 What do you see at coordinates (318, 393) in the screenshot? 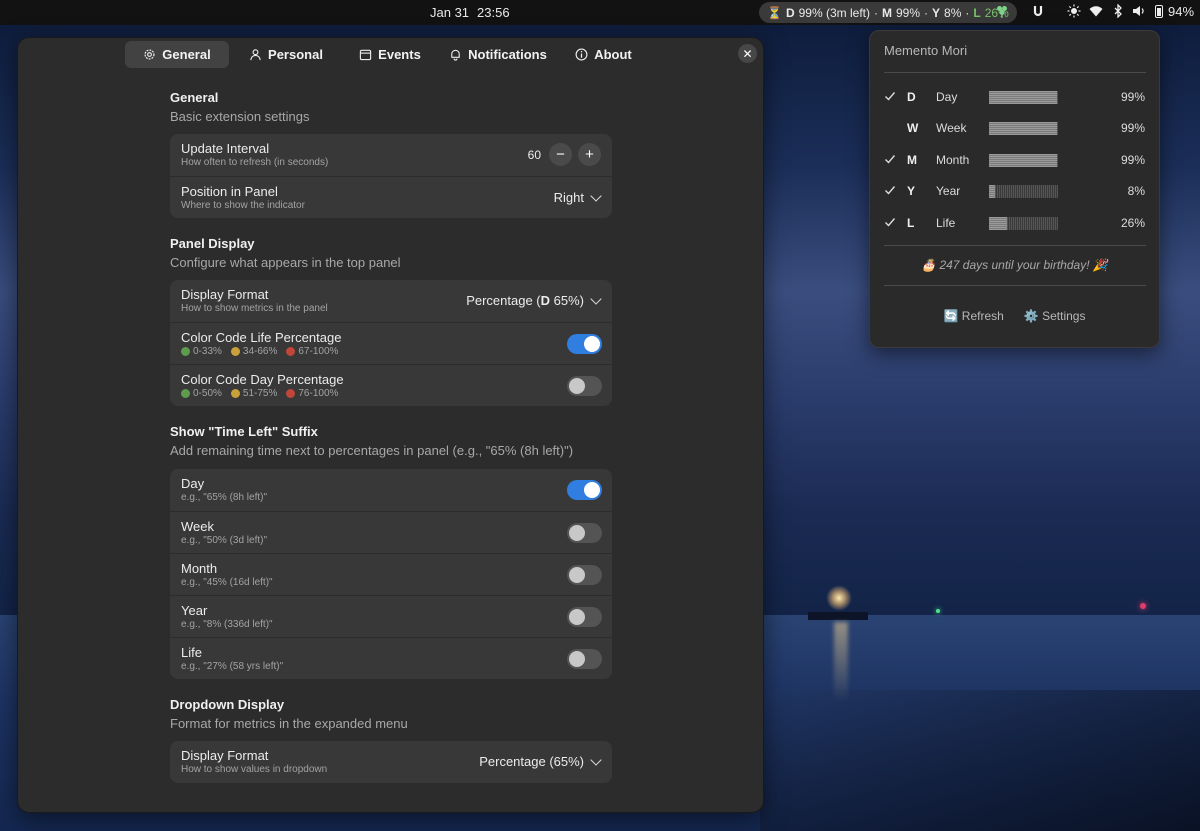
I see `color-range: 76-100%` at bounding box center [318, 393].